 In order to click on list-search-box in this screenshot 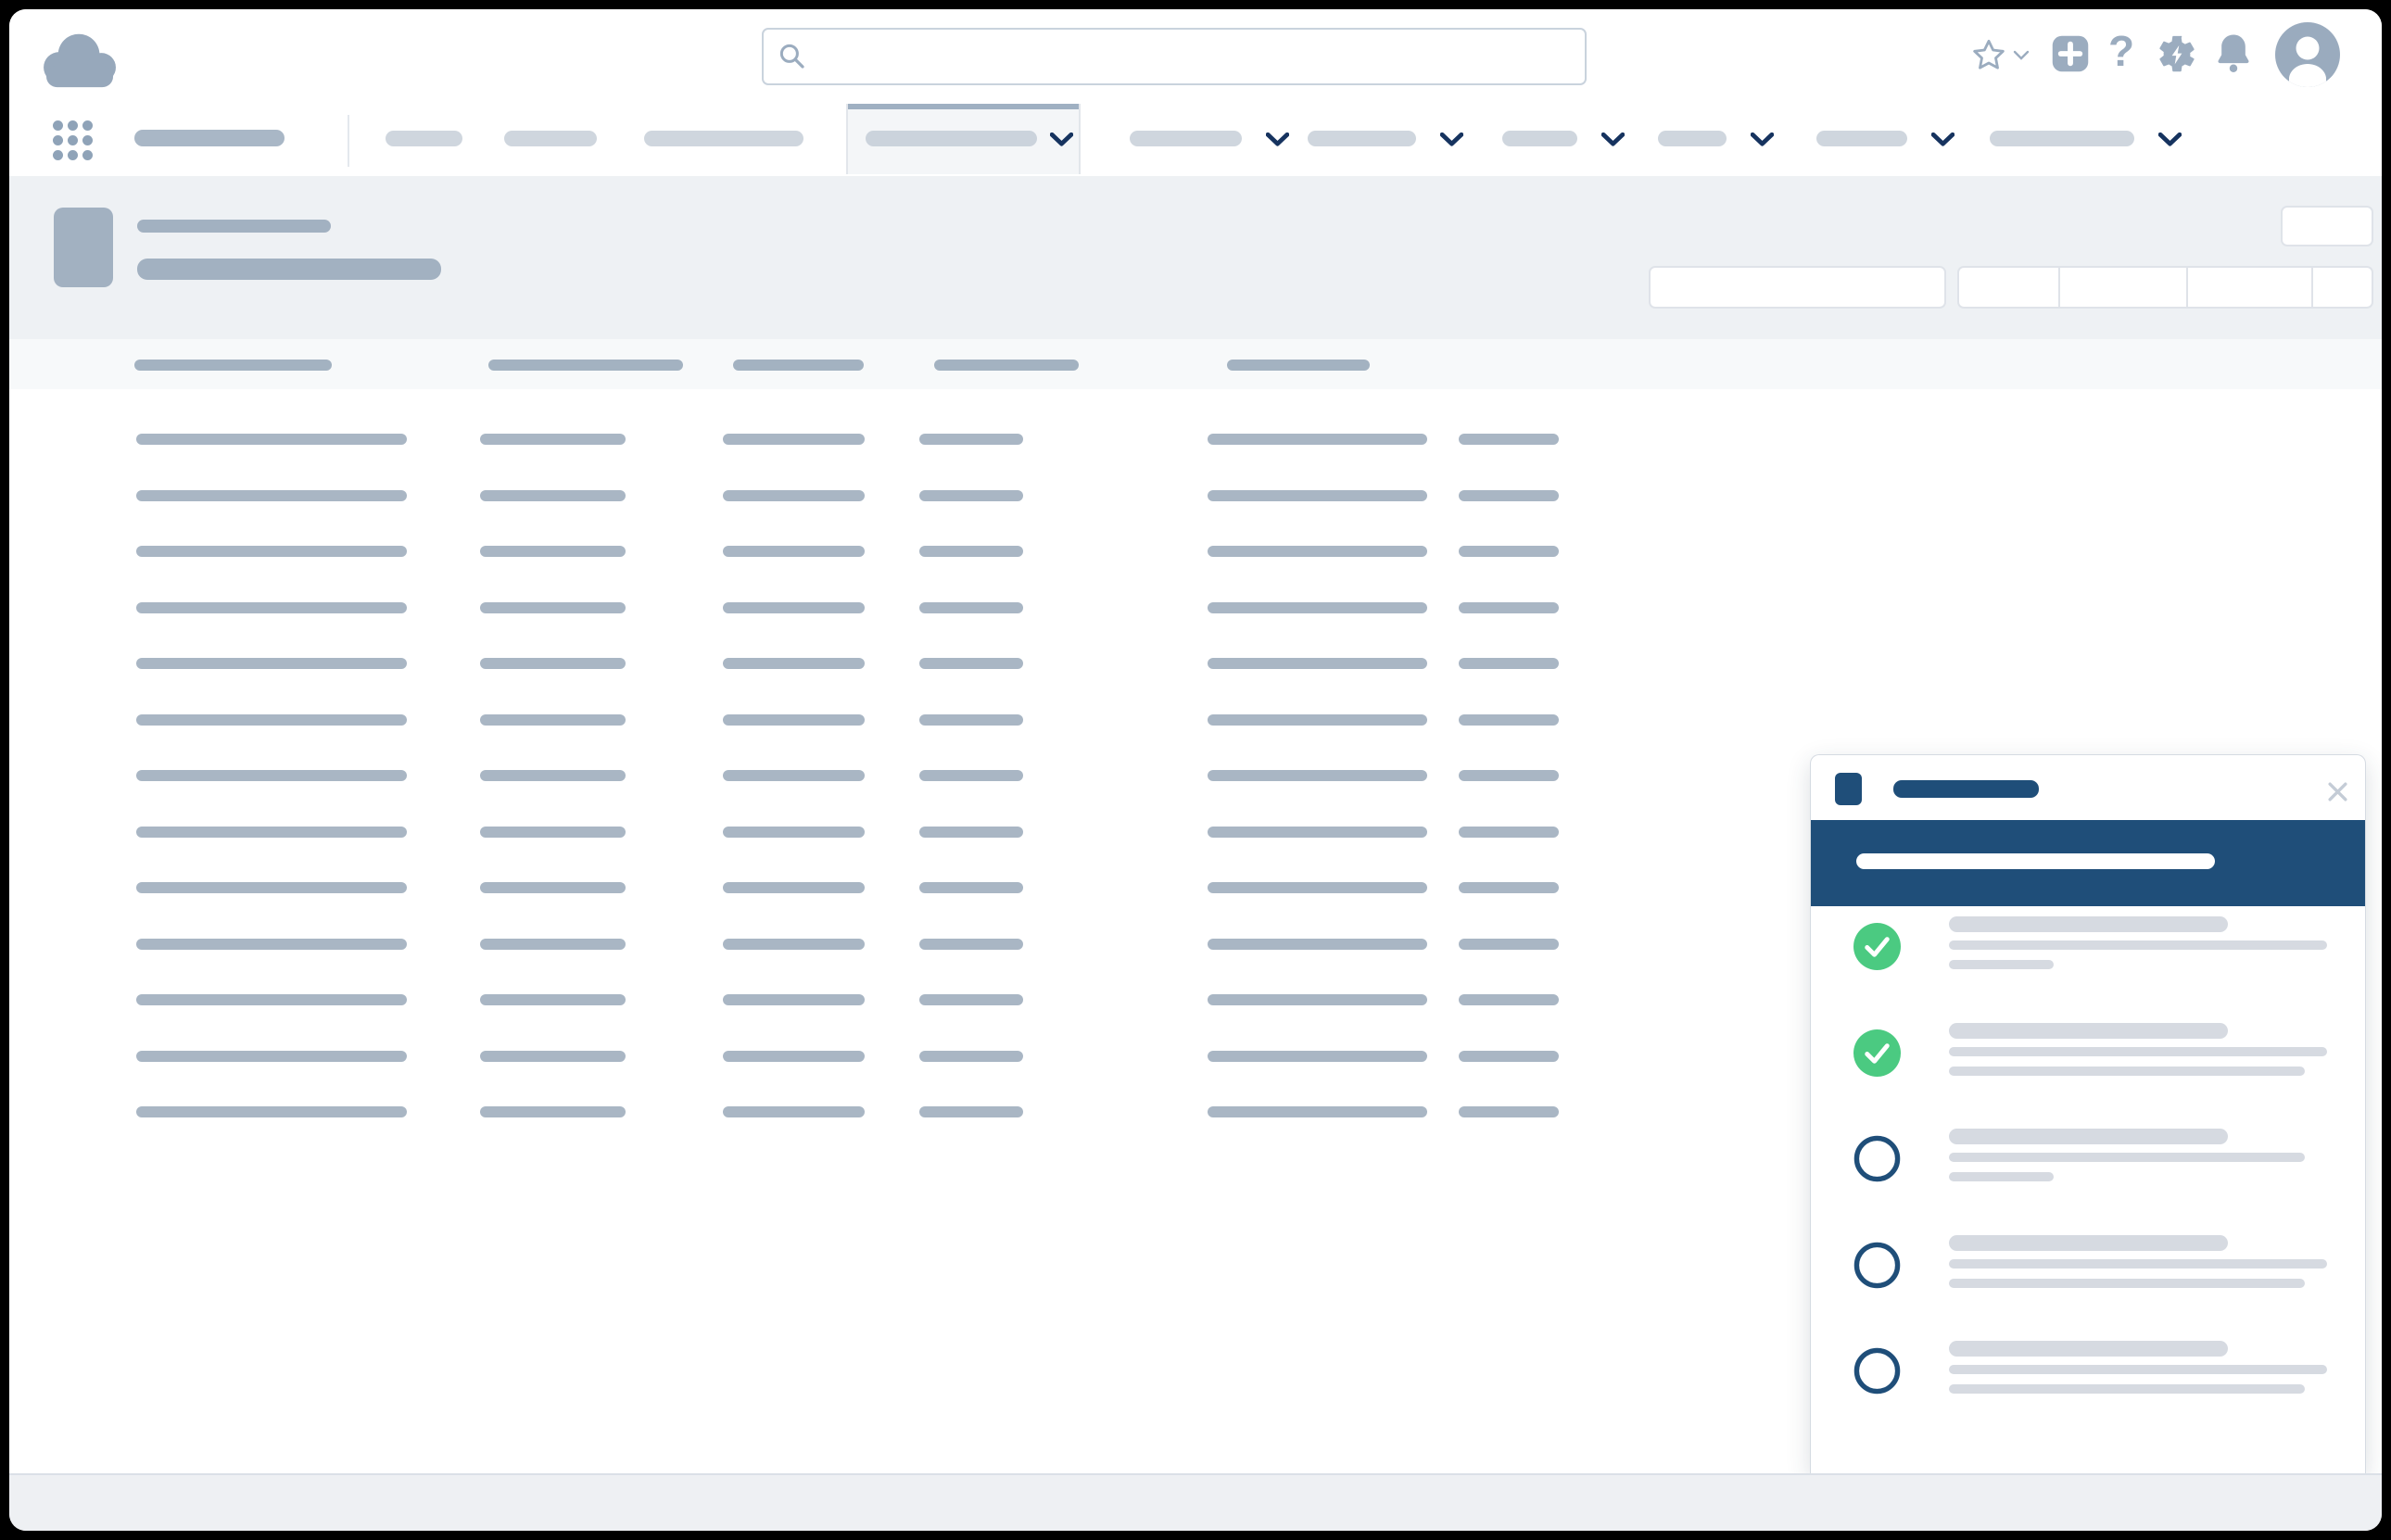, I will do `click(1798, 287)`.